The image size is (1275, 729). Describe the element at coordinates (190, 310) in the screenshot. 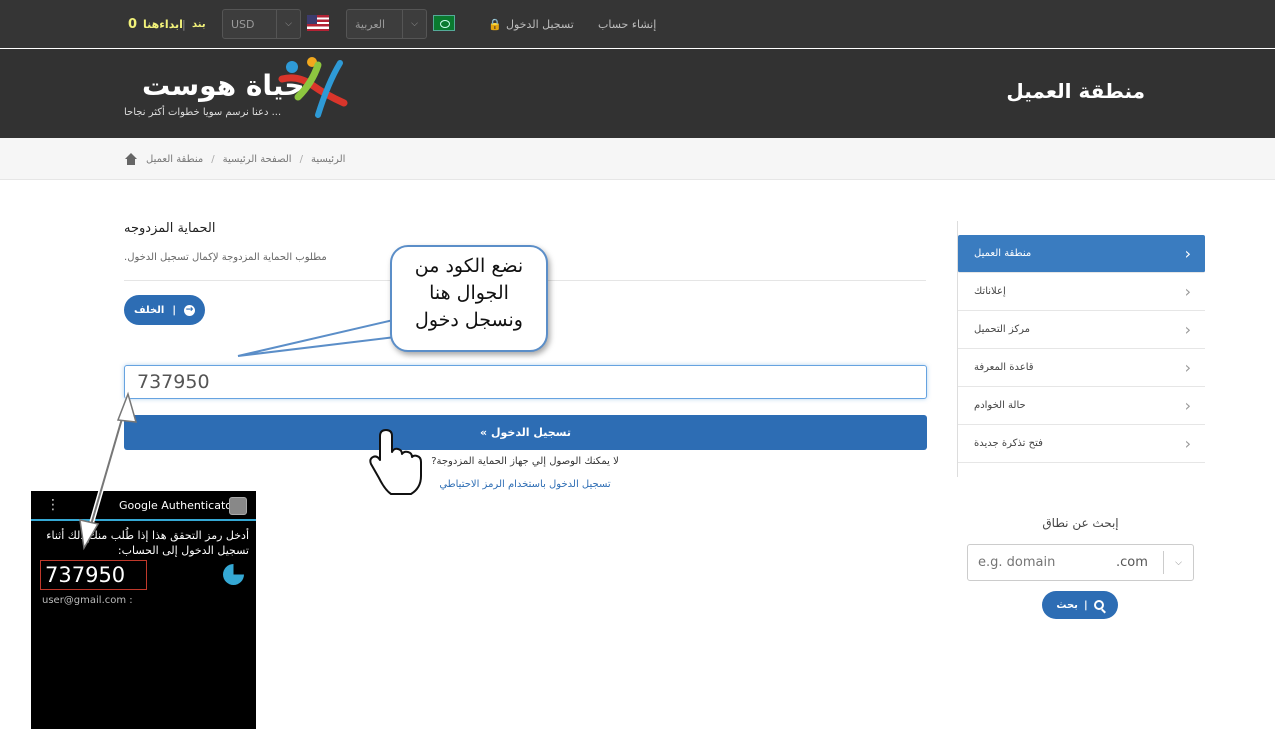

I see `arrow-circle-icon: →` at that location.